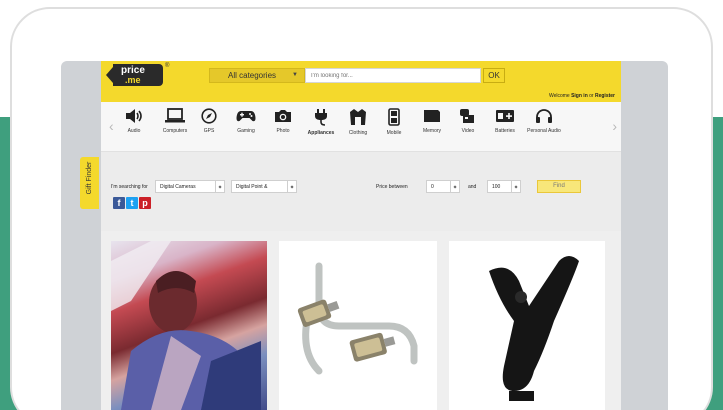  I want to click on category-select: All categories ▼, so click(257, 75).